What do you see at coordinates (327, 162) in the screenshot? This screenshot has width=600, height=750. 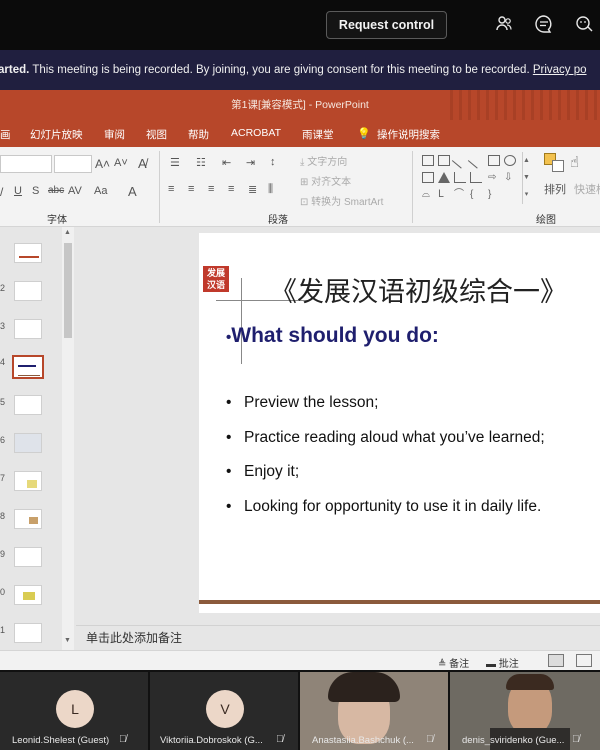 I see `text-direction-label: 文字方向` at bounding box center [327, 162].